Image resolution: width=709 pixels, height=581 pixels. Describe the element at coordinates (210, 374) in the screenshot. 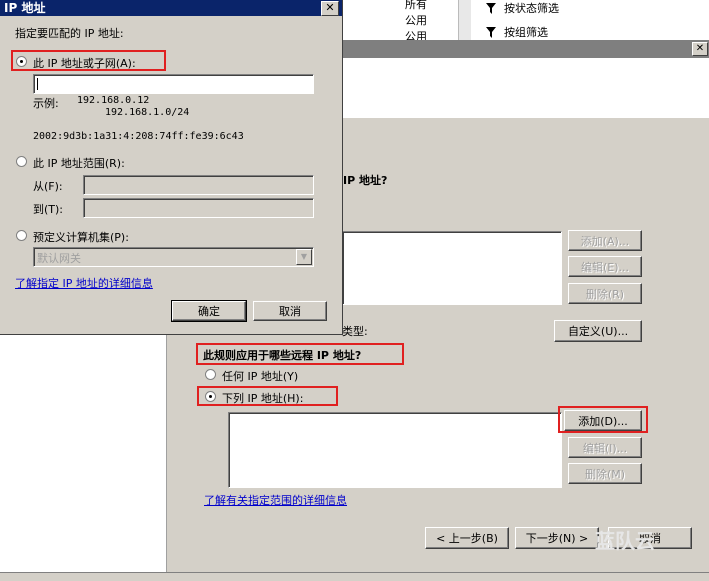

I see `any-ip-radio` at that location.